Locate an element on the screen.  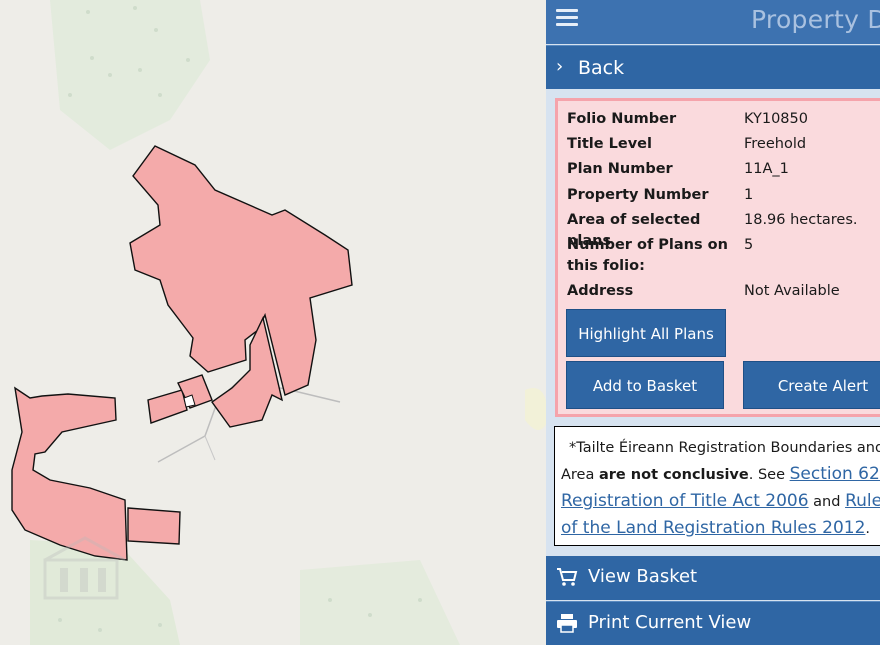
detail-label: Title Level is located at coordinates (609, 144).